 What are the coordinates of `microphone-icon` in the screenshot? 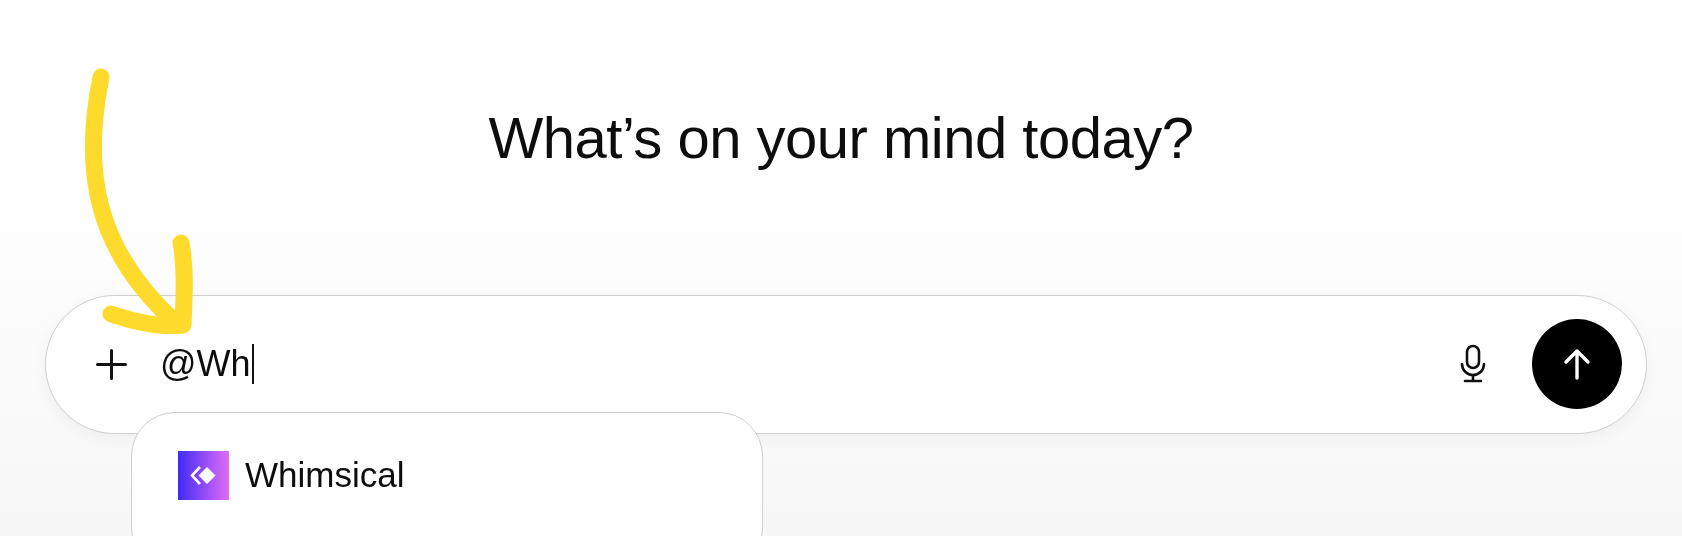 It's located at (1473, 364).